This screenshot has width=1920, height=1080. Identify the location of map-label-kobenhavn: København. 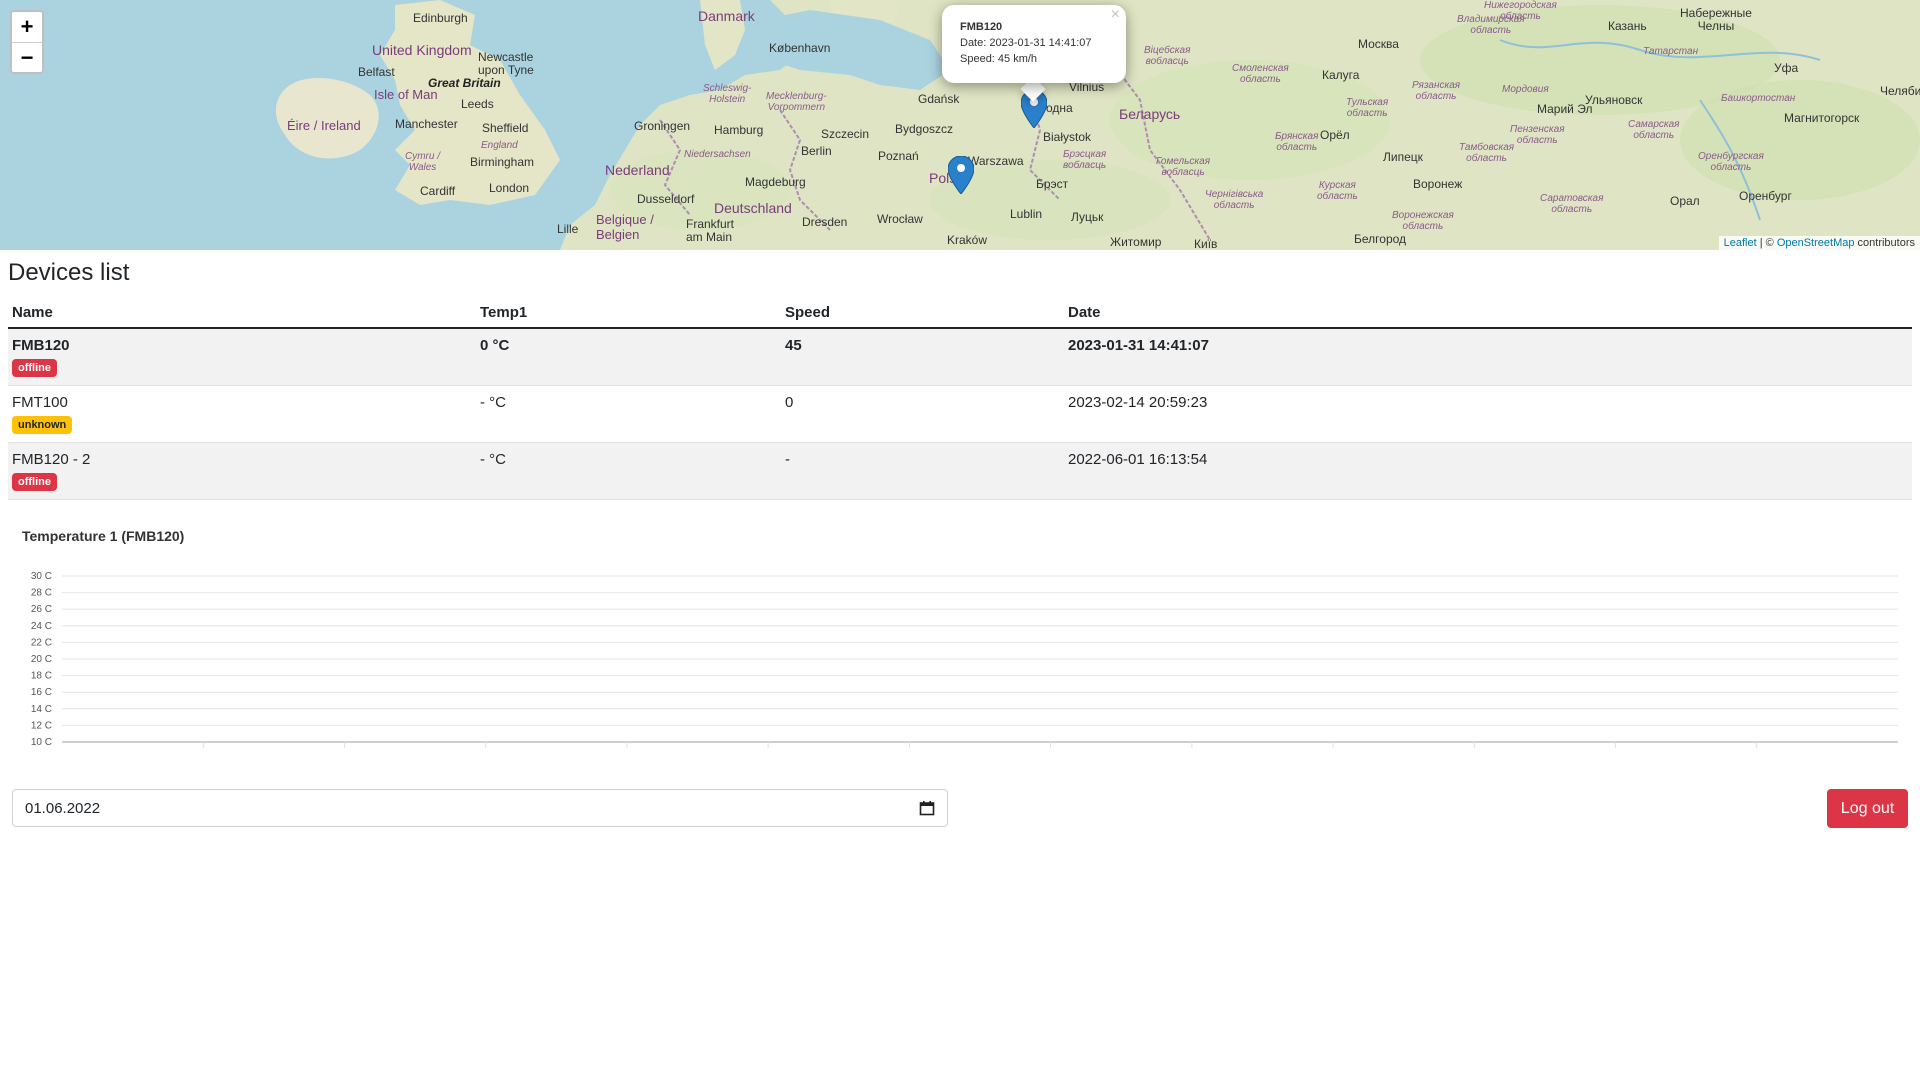
(800, 48).